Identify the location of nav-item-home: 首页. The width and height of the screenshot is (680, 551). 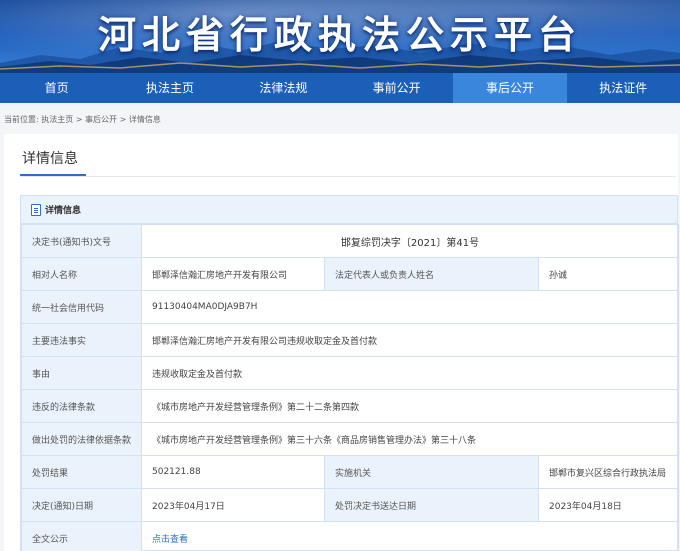
(56, 88).